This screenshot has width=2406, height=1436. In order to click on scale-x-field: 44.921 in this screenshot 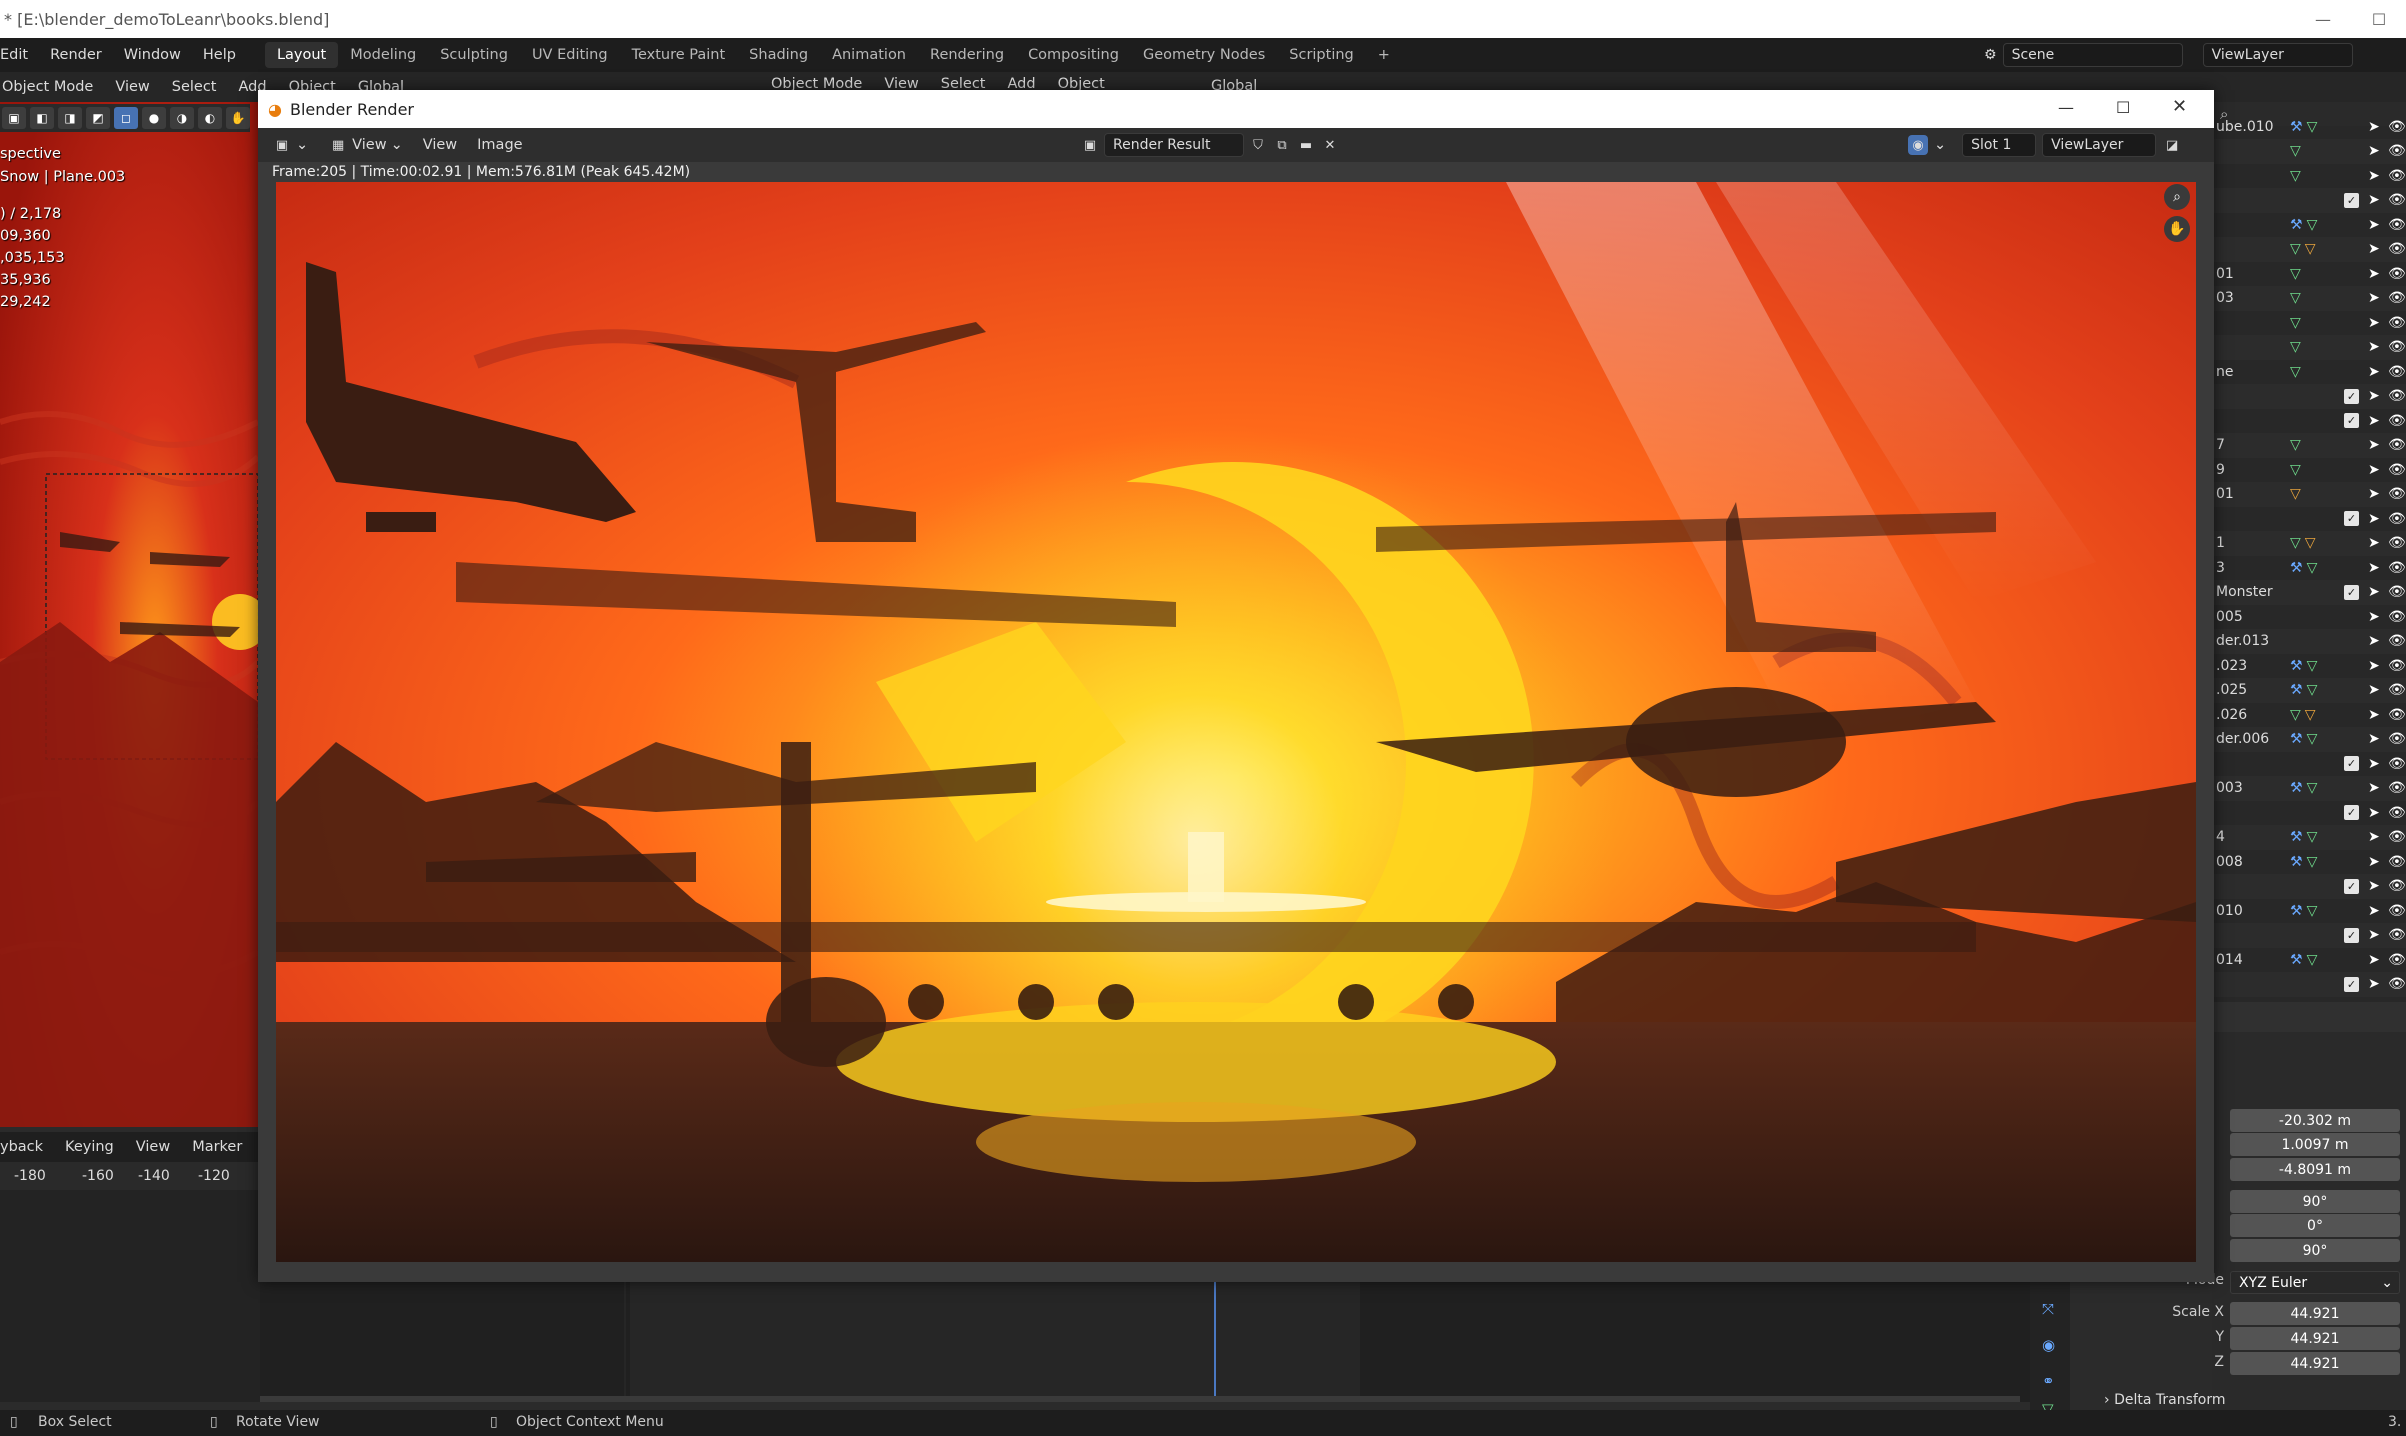, I will do `click(2315, 1313)`.